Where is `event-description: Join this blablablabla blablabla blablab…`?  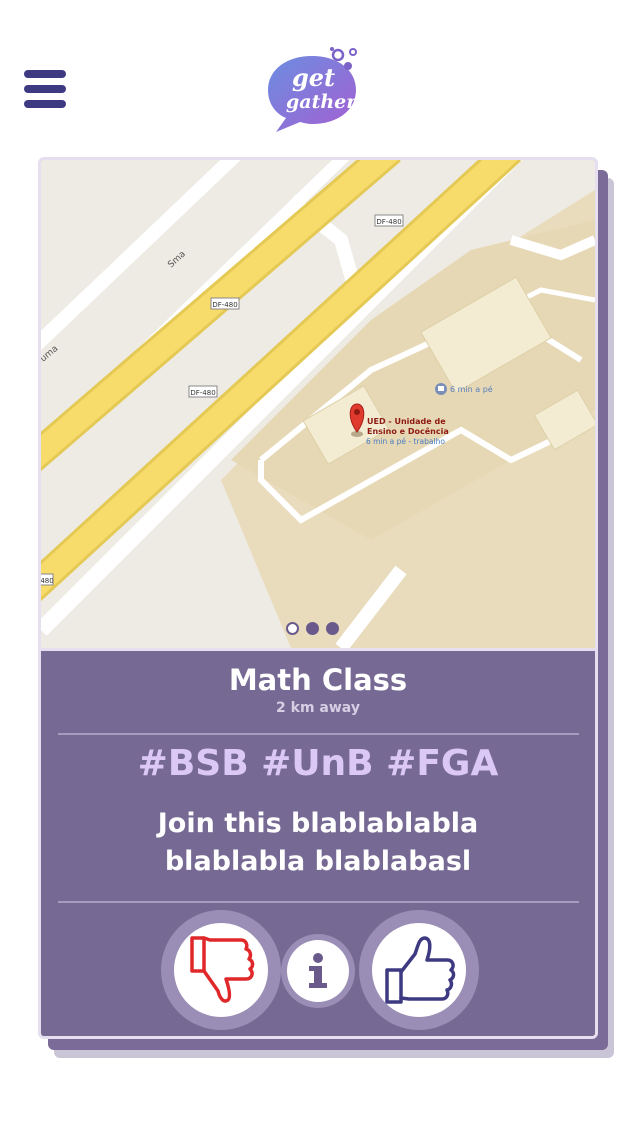 event-description: Join this blablablabla blablabla blablab… is located at coordinates (318, 843).